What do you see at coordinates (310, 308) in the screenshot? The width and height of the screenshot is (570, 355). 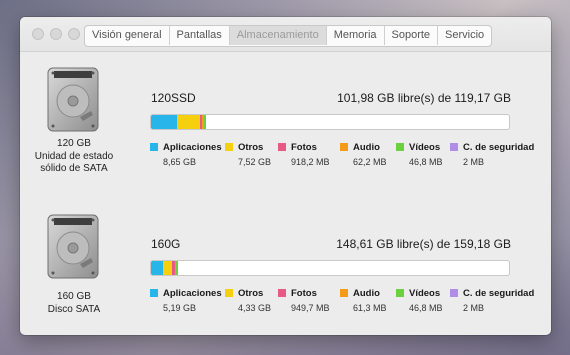 I see `legend-size: 949,7 MB` at bounding box center [310, 308].